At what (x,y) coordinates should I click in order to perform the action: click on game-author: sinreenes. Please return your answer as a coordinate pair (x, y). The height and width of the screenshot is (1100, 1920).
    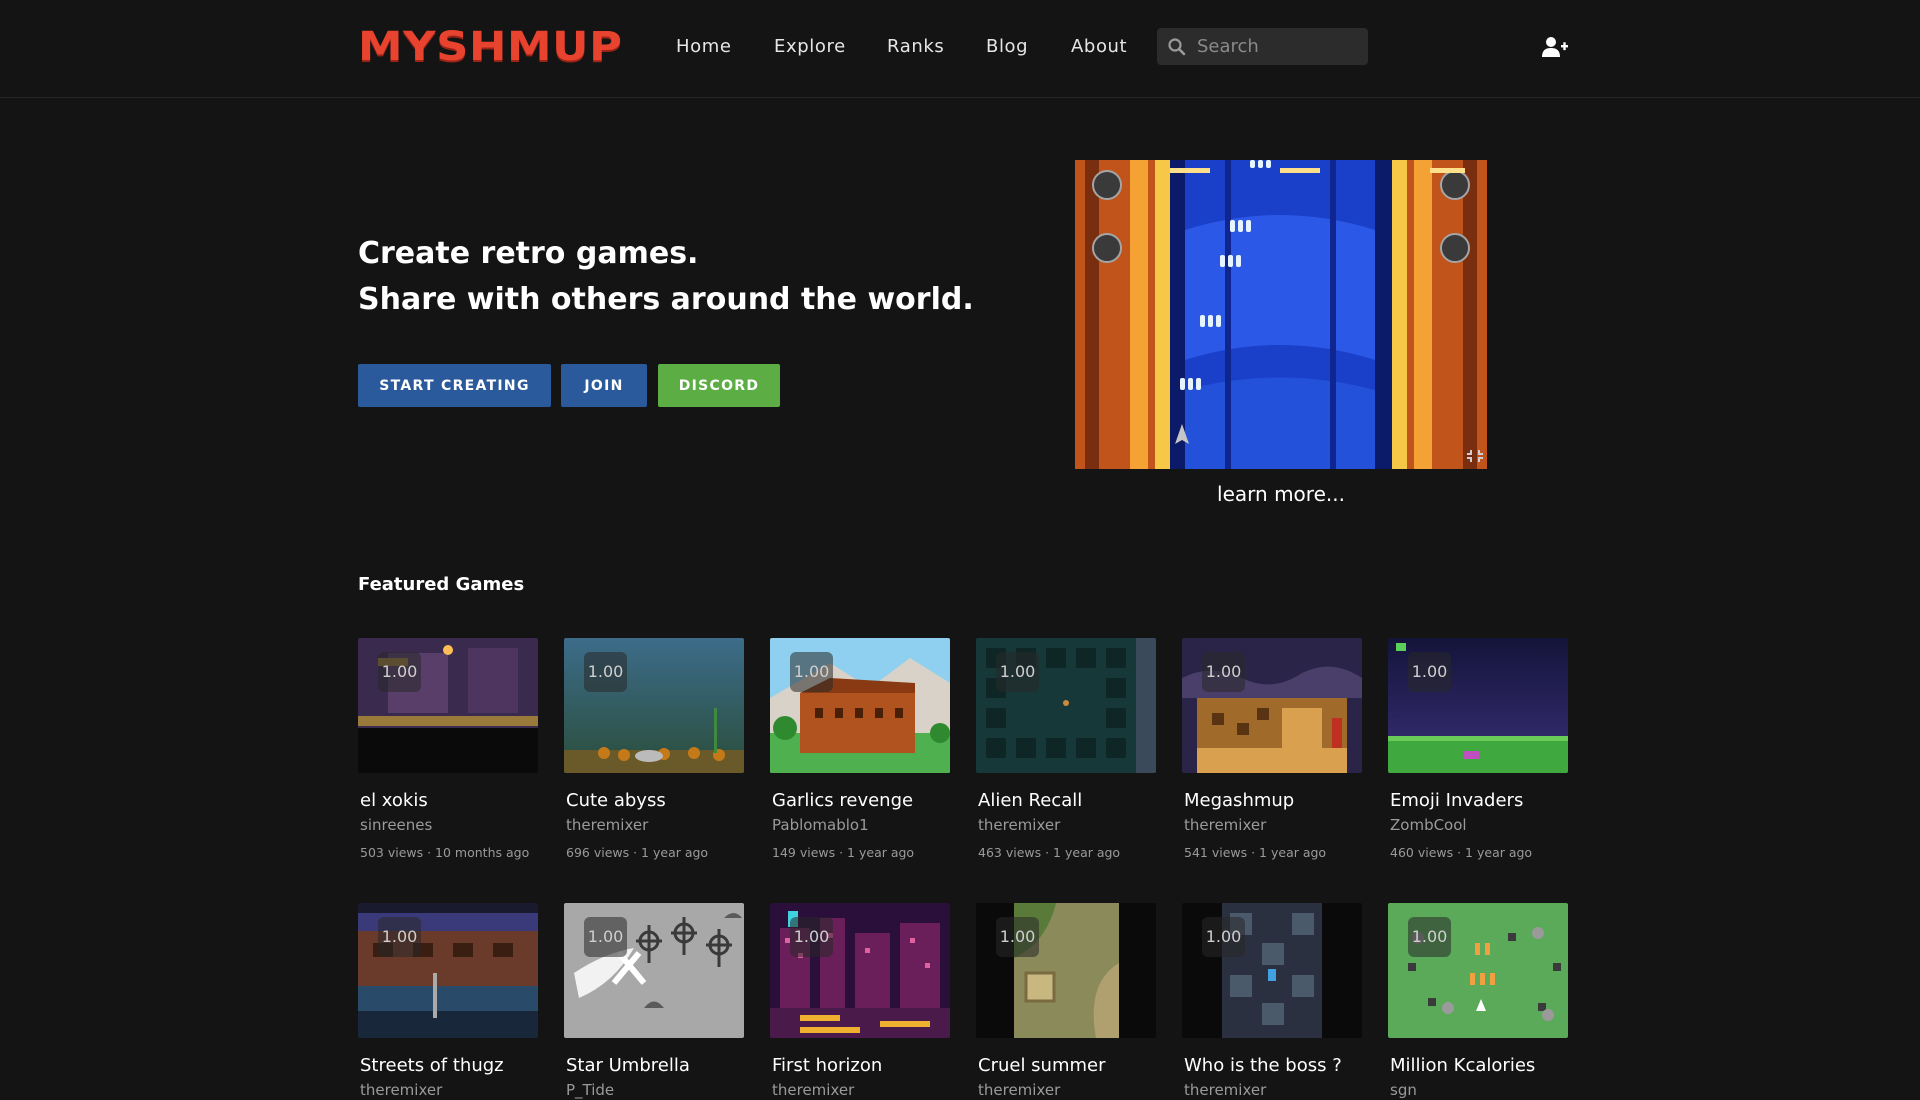
    Looking at the image, I should click on (460, 825).